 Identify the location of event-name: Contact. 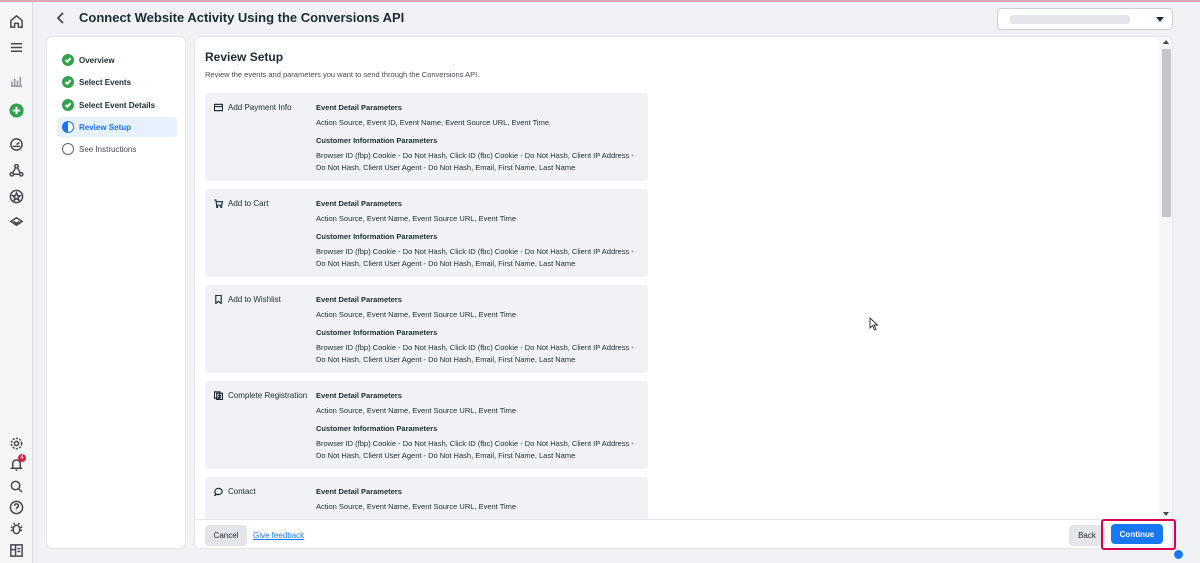
(235, 491).